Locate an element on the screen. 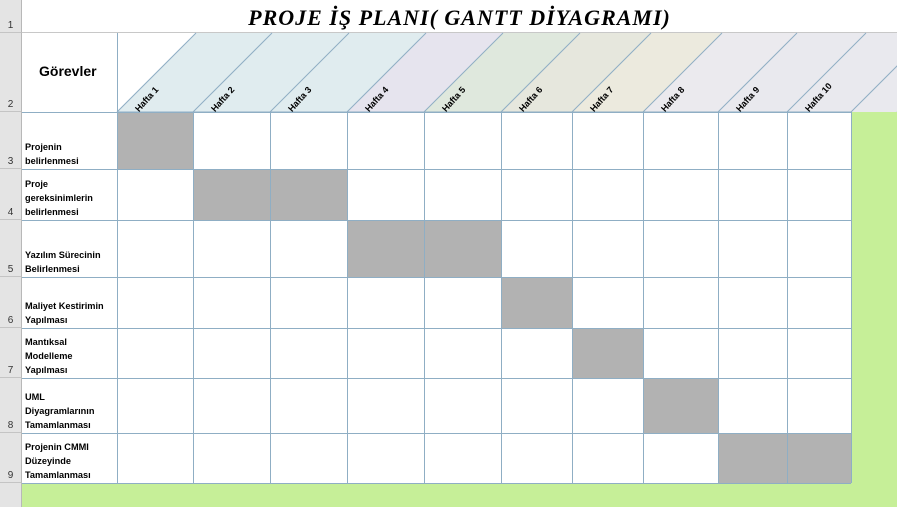  row-number-2: 2 is located at coordinates (11, 72).